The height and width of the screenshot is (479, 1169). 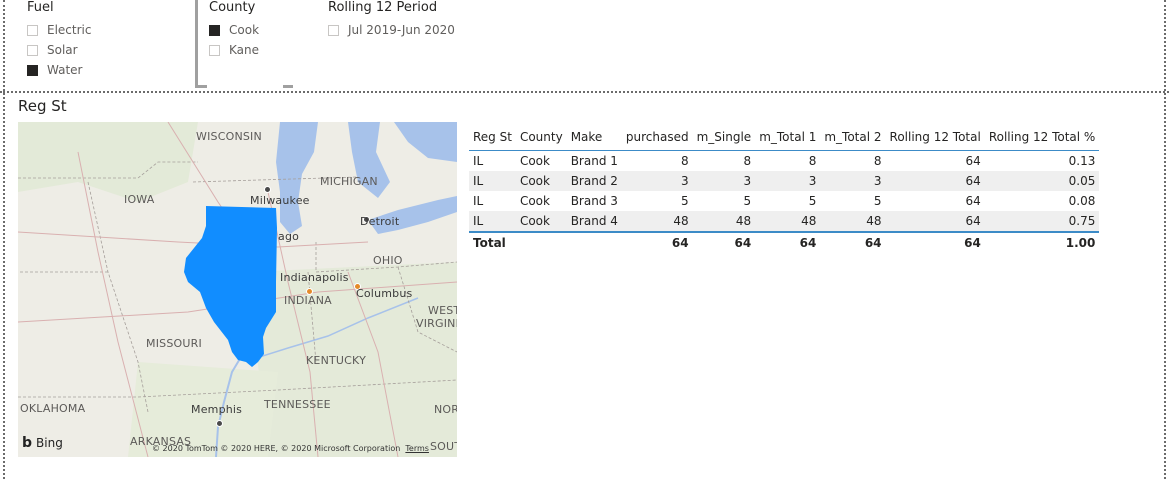 I want to click on table-cell: Brand 3, so click(x=594, y=201).